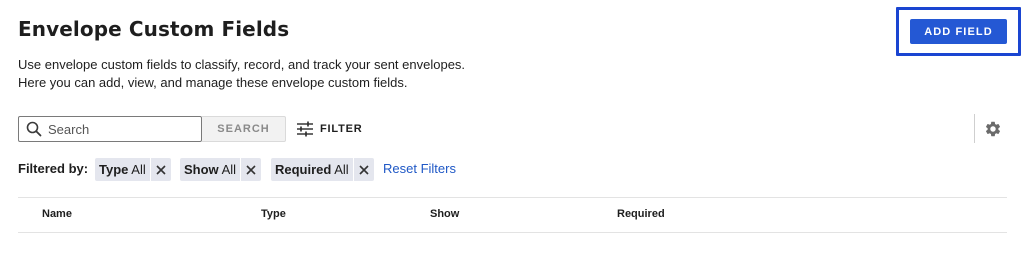 This screenshot has width=1029, height=270. What do you see at coordinates (154, 29) in the screenshot?
I see `page-title: Envelope Custom Fields` at bounding box center [154, 29].